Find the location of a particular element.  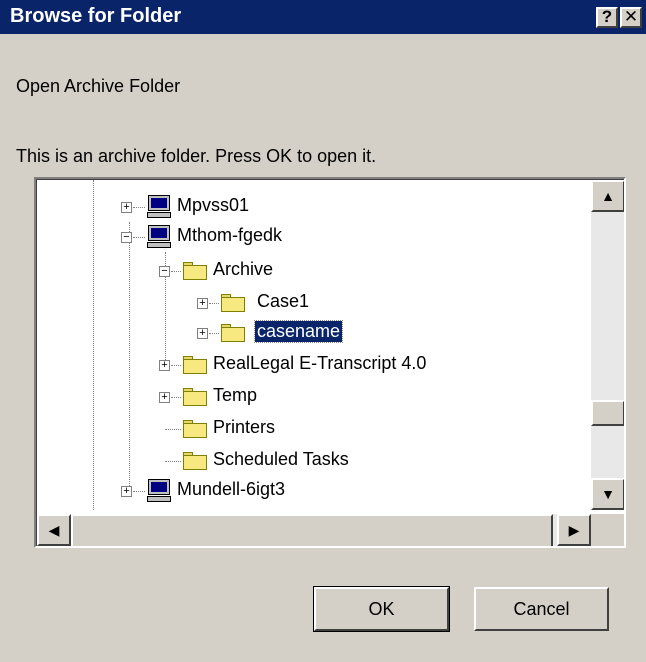

scroll-left-button: ◀ is located at coordinates (54, 530).